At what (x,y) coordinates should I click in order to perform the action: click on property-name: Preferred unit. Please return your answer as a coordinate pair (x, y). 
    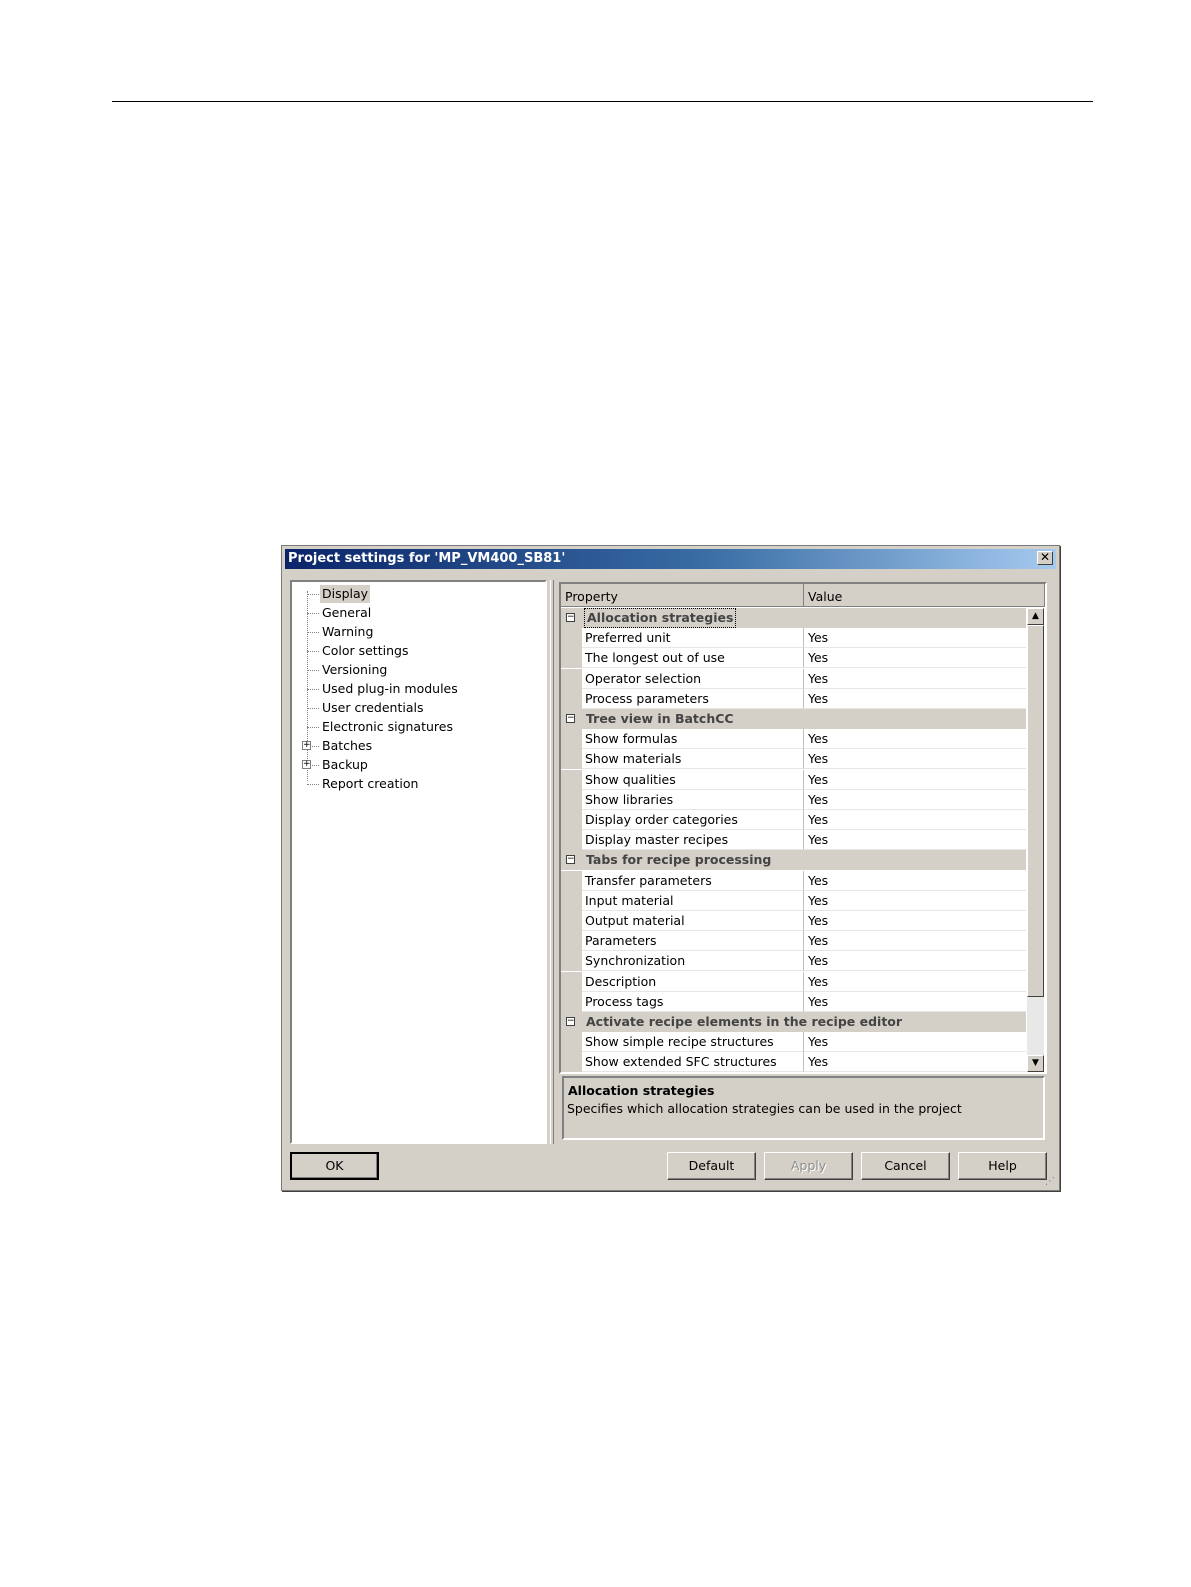
    Looking at the image, I should click on (693, 638).